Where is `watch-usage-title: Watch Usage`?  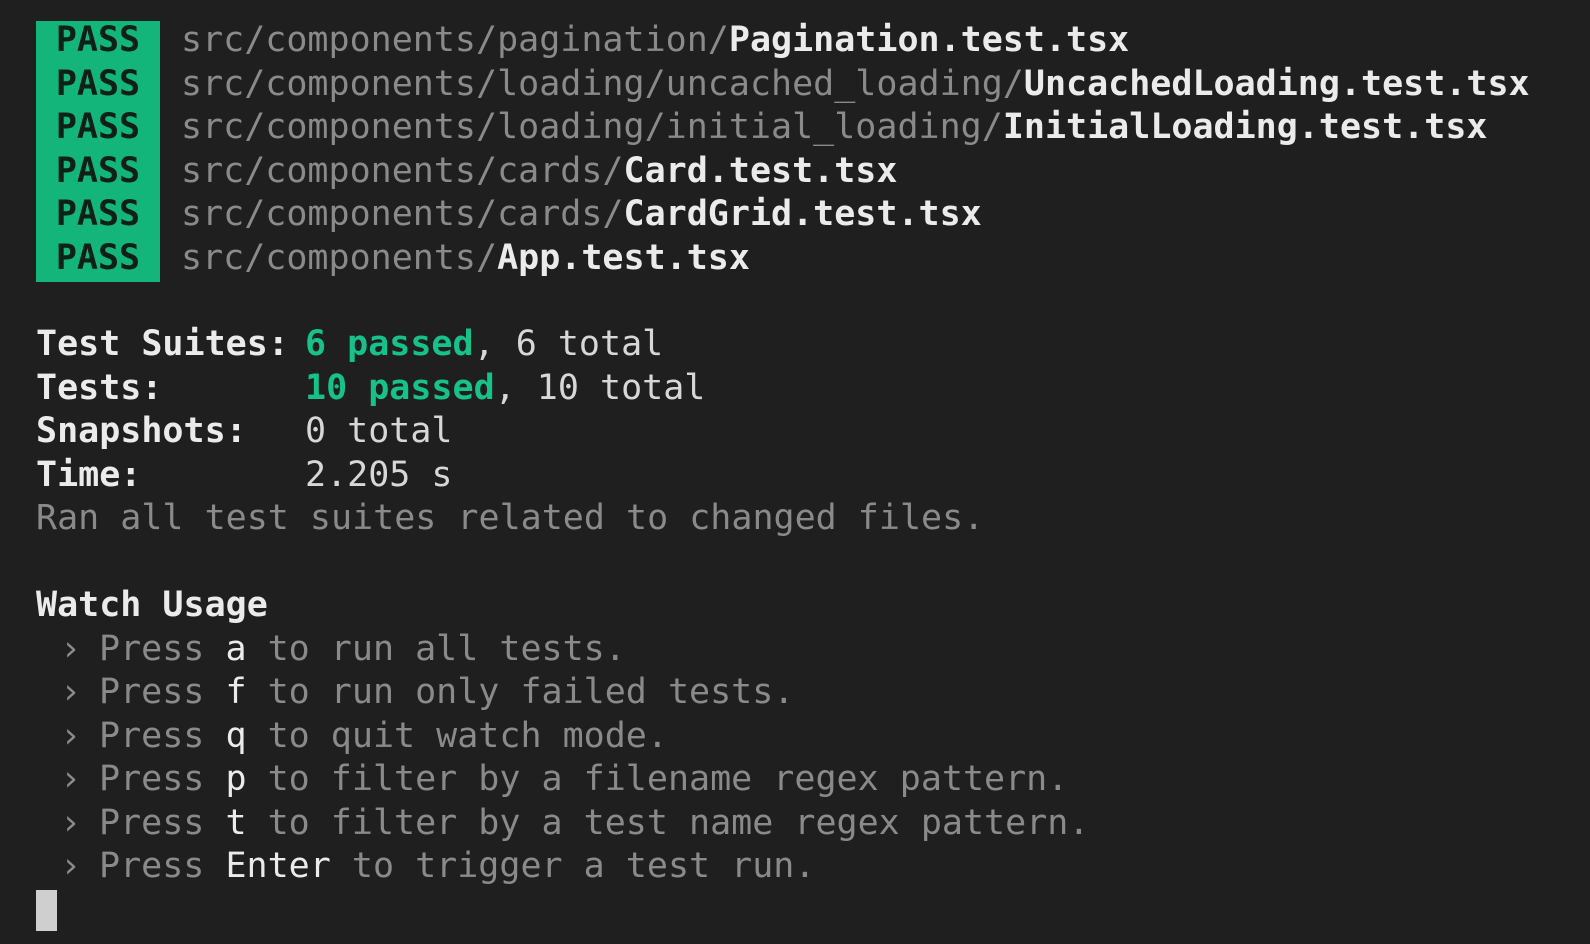 watch-usage-title: Watch Usage is located at coordinates (152, 605).